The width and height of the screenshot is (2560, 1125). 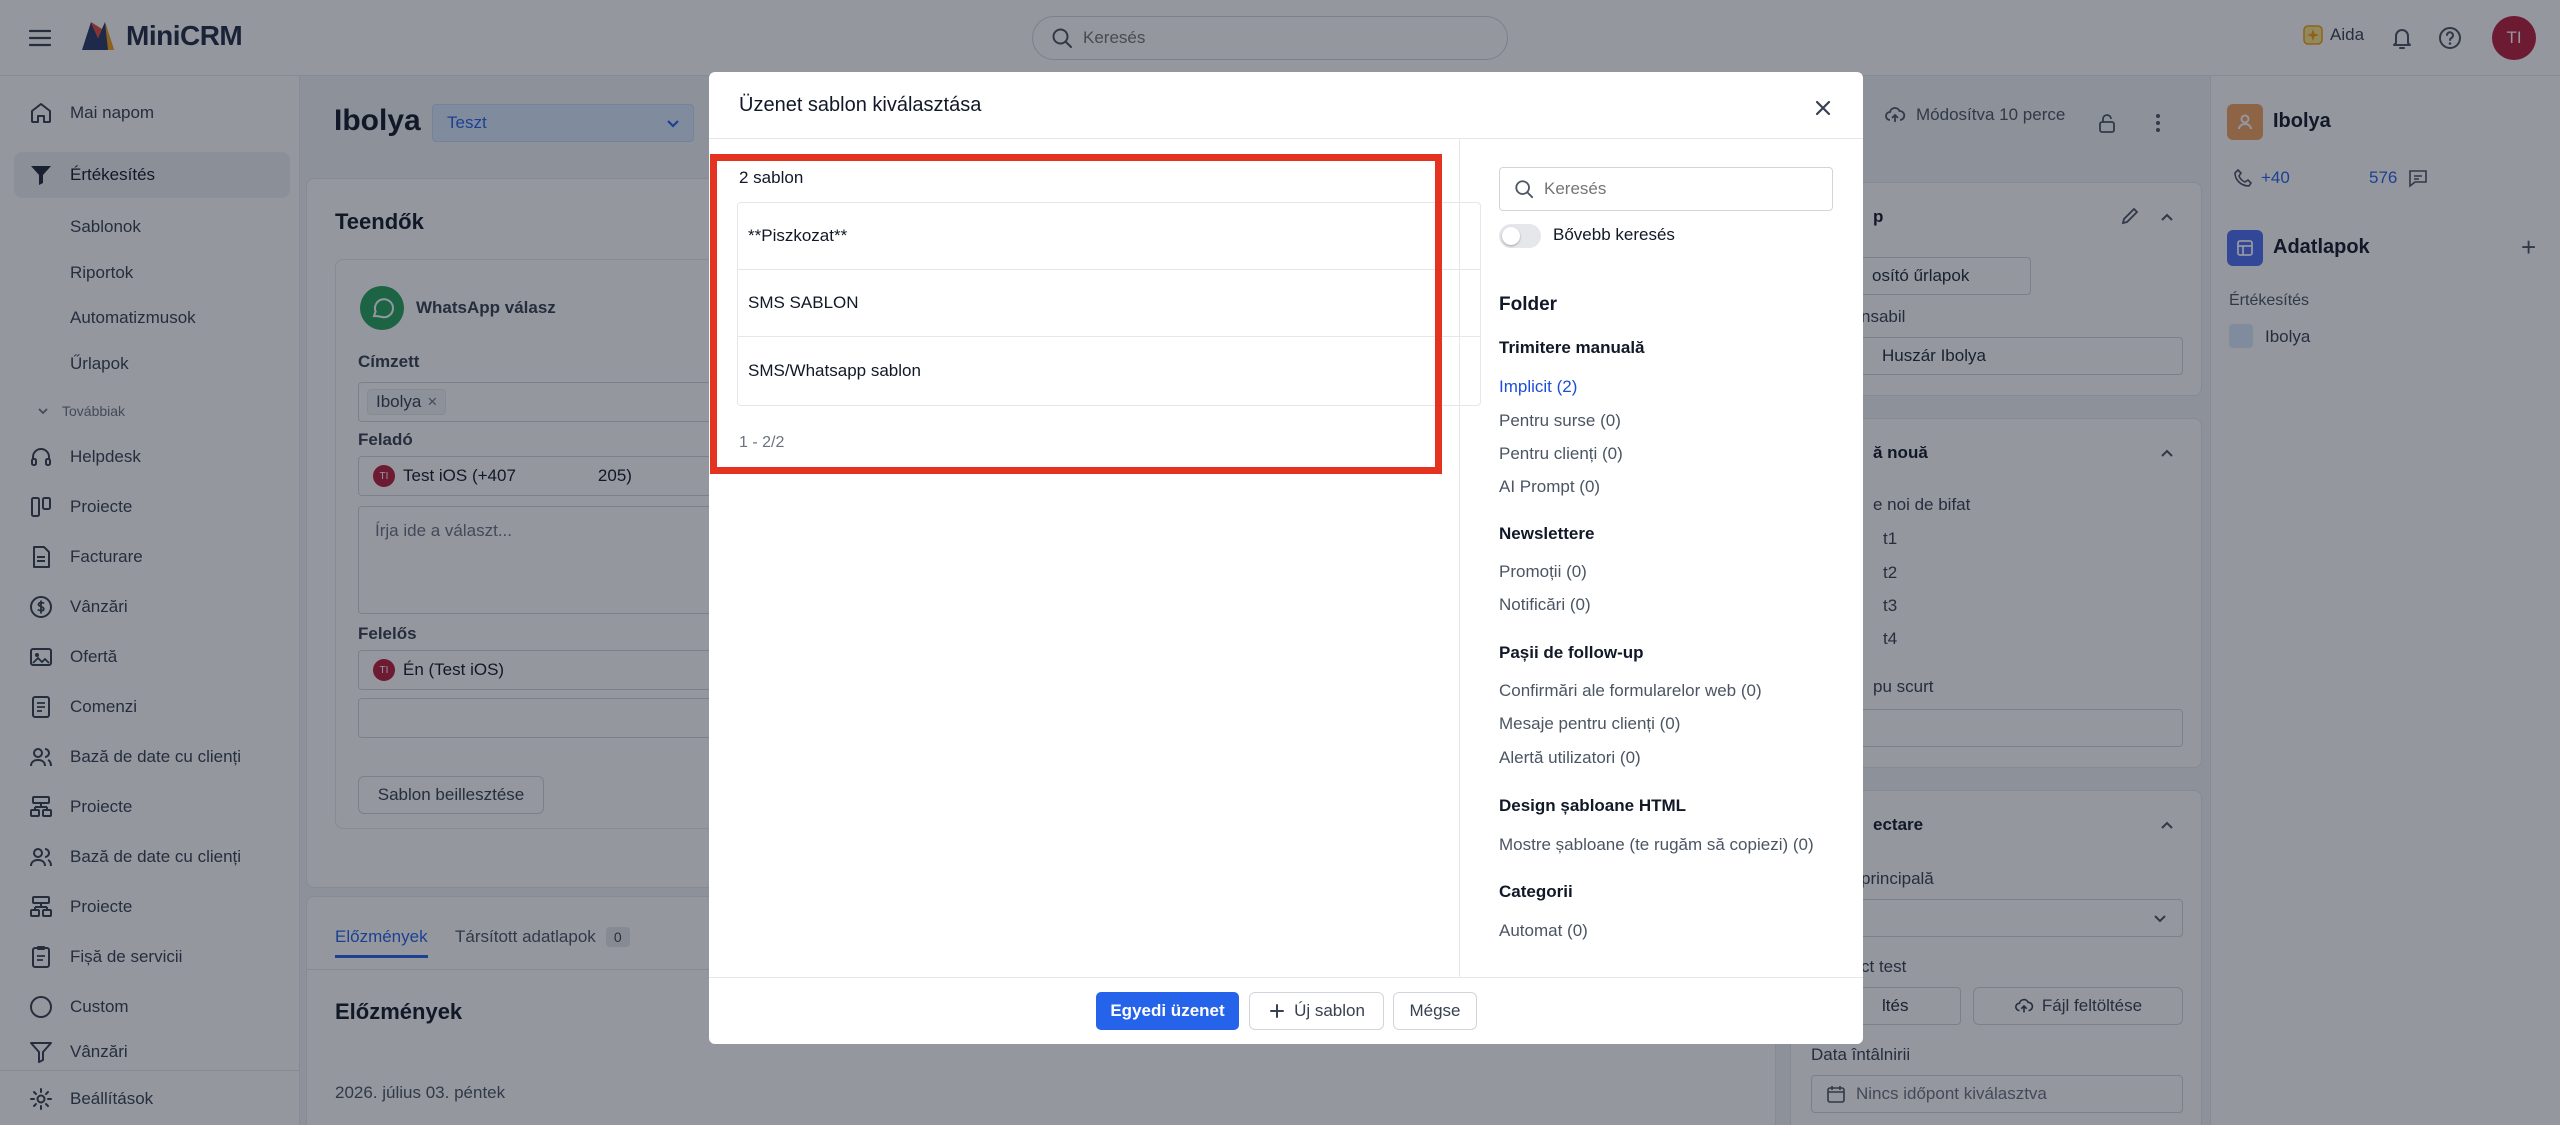 What do you see at coordinates (1536, 891) in the screenshot?
I see `folder-group-title: Categorii` at bounding box center [1536, 891].